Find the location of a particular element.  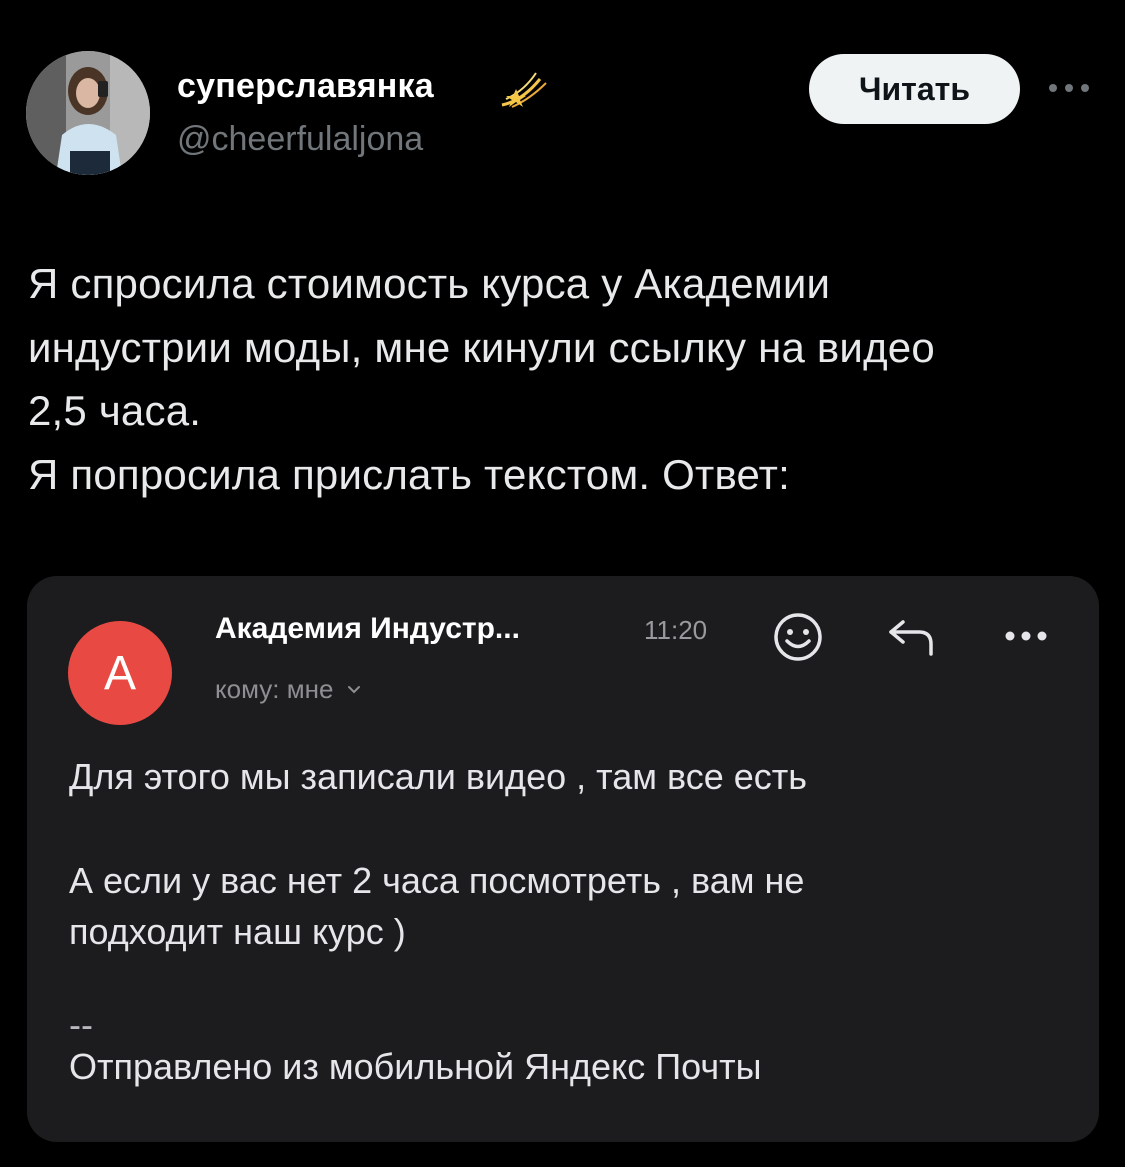

reply-icon is located at coordinates (911, 638).